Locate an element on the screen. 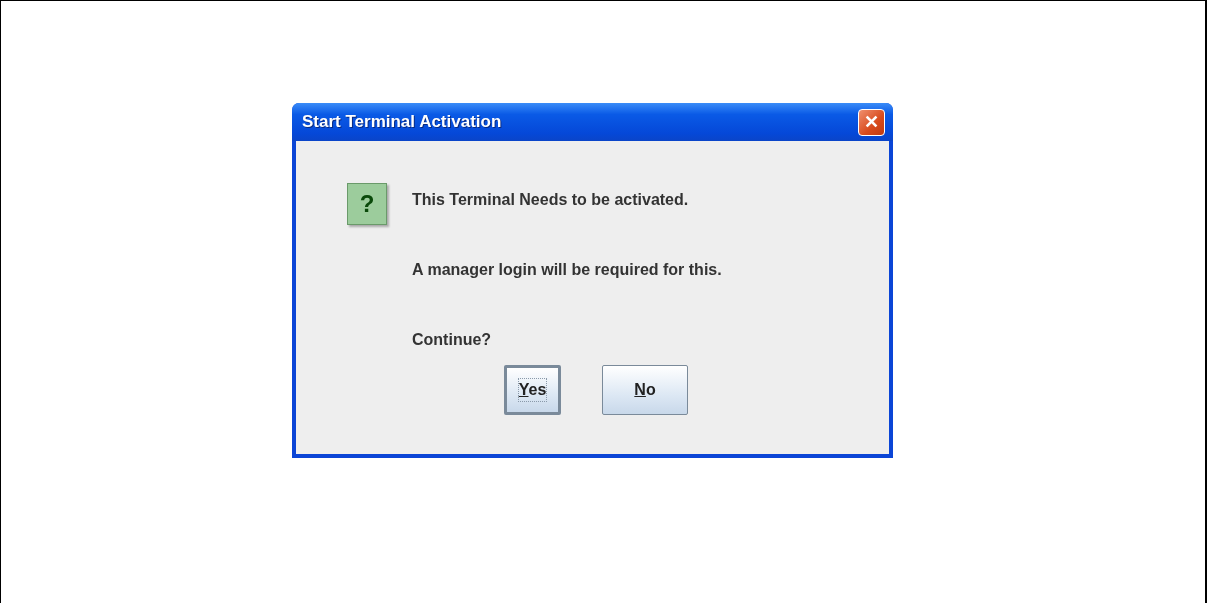 This screenshot has height=603, width=1207. close-button: ✕ is located at coordinates (871, 122).